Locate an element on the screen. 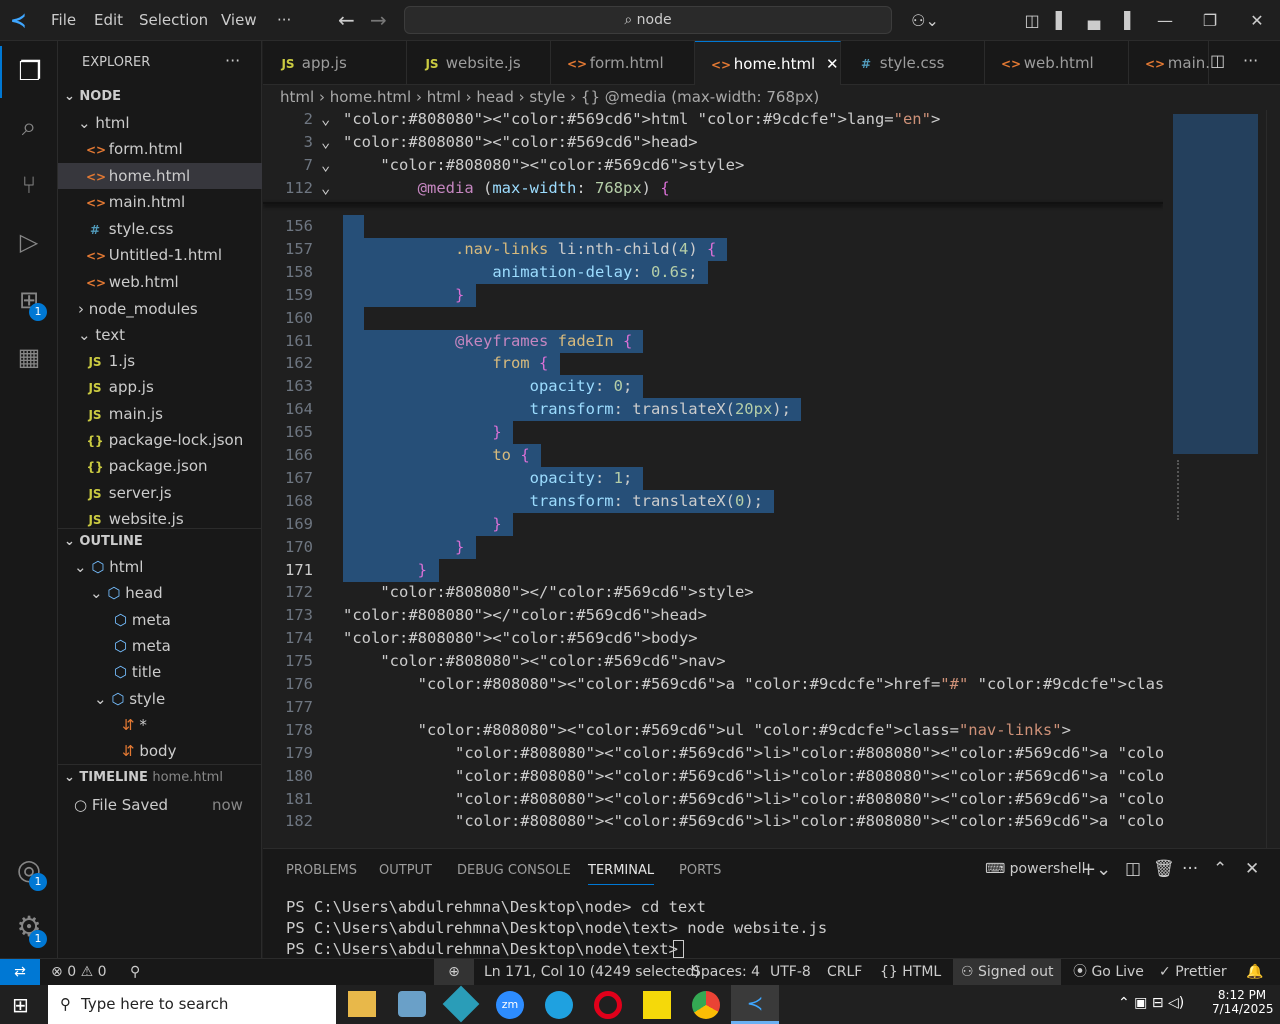 The height and width of the screenshot is (1024, 1280). accounts-icon: ◎ 1 is located at coordinates (29, 870).